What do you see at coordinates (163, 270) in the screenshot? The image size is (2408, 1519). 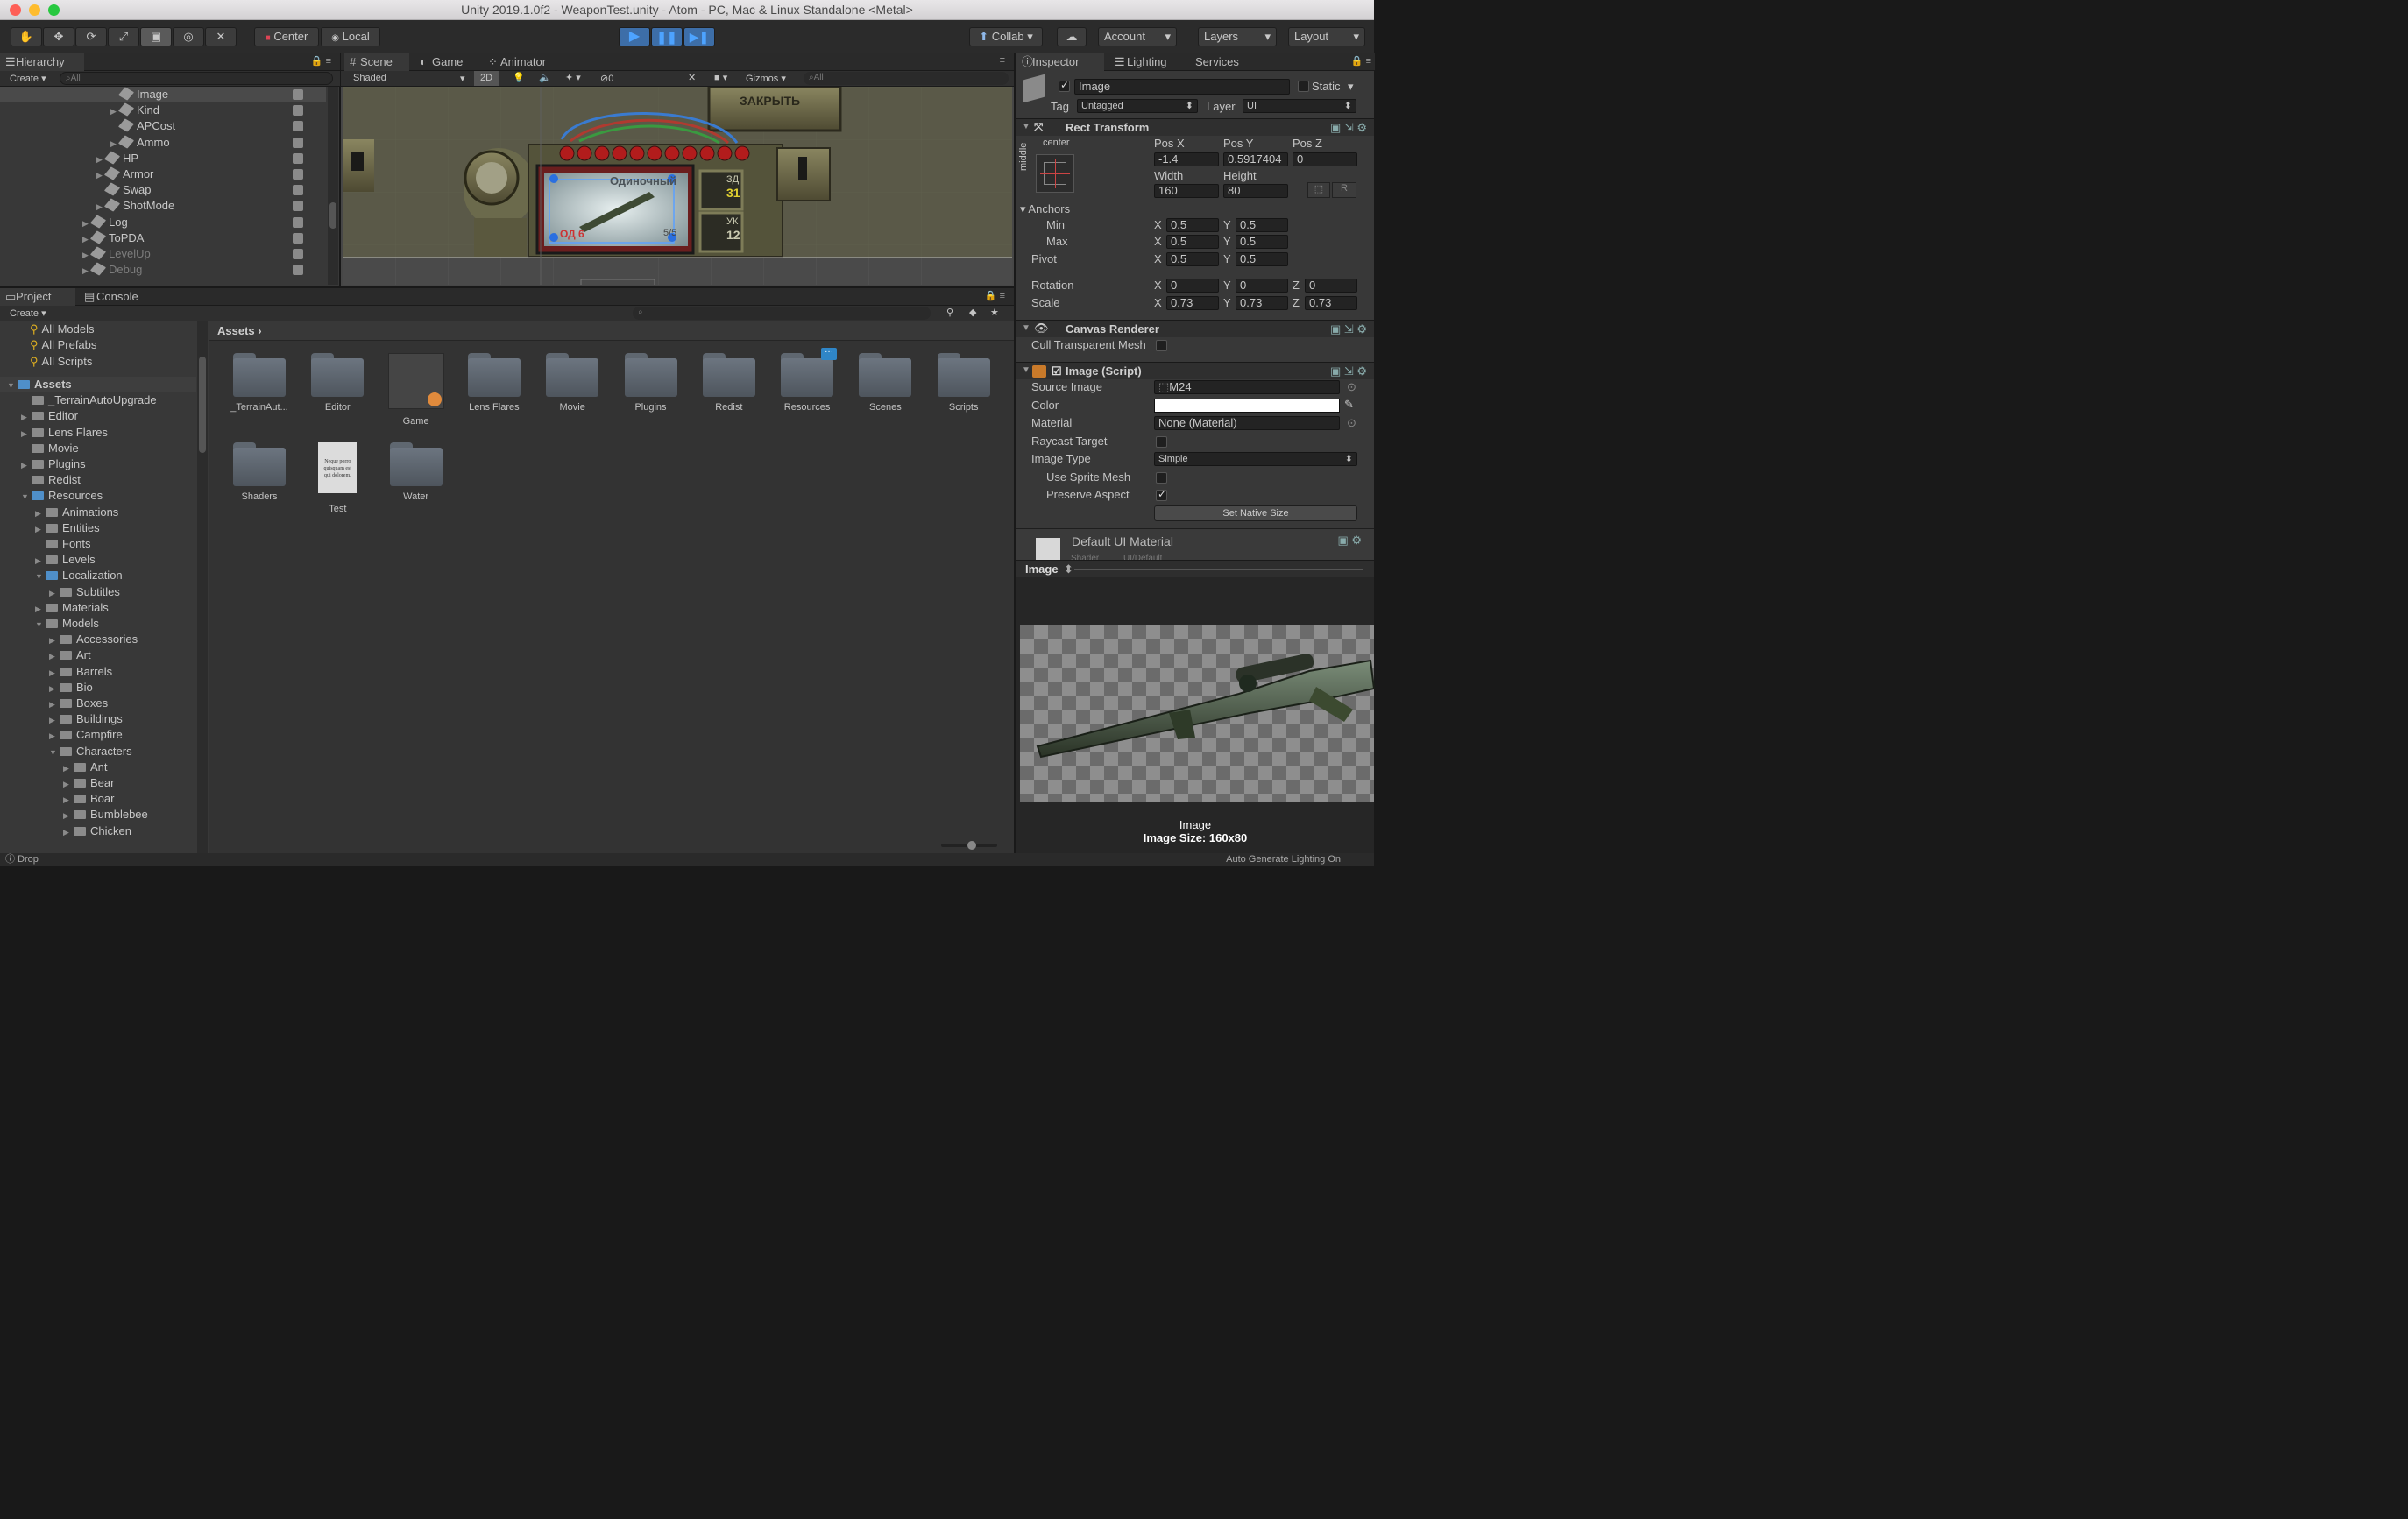 I see `hierarchy-item: ▶ Debug` at bounding box center [163, 270].